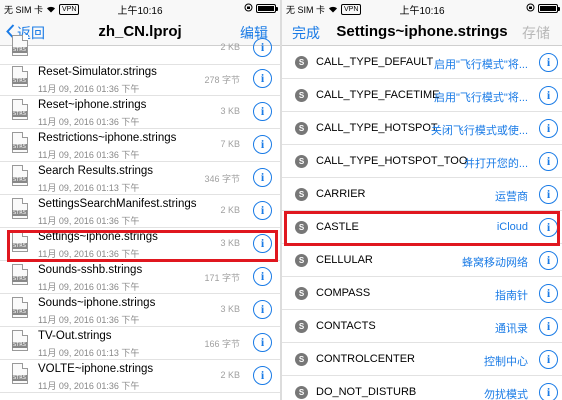 The image size is (562, 400). I want to click on file-row: STRS 2 KB i, so click(140, 48).